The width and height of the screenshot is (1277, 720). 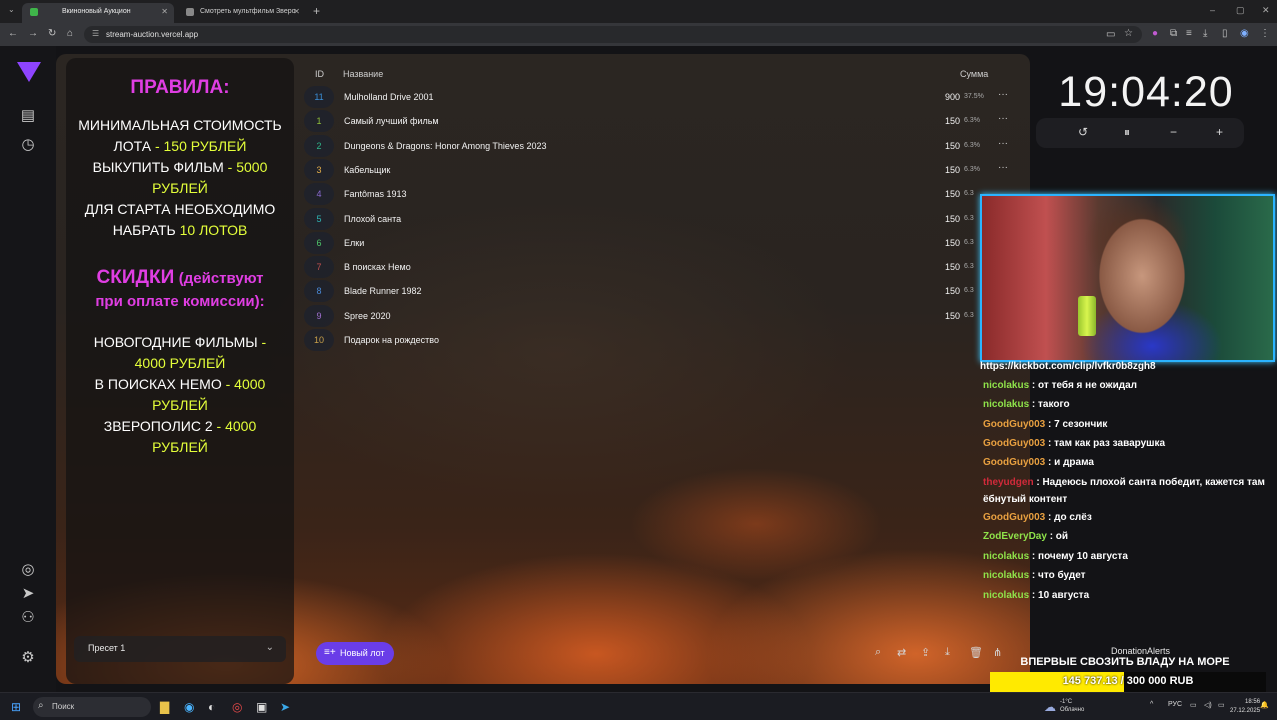 What do you see at coordinates (1072, 706) in the screenshot?
I see `weather-widget: -1°C Облачно` at bounding box center [1072, 706].